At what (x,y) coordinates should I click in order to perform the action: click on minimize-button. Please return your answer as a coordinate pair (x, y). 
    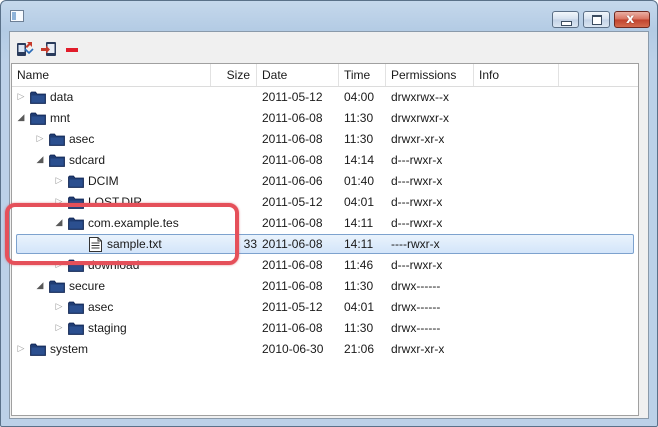
    Looking at the image, I should click on (565, 19).